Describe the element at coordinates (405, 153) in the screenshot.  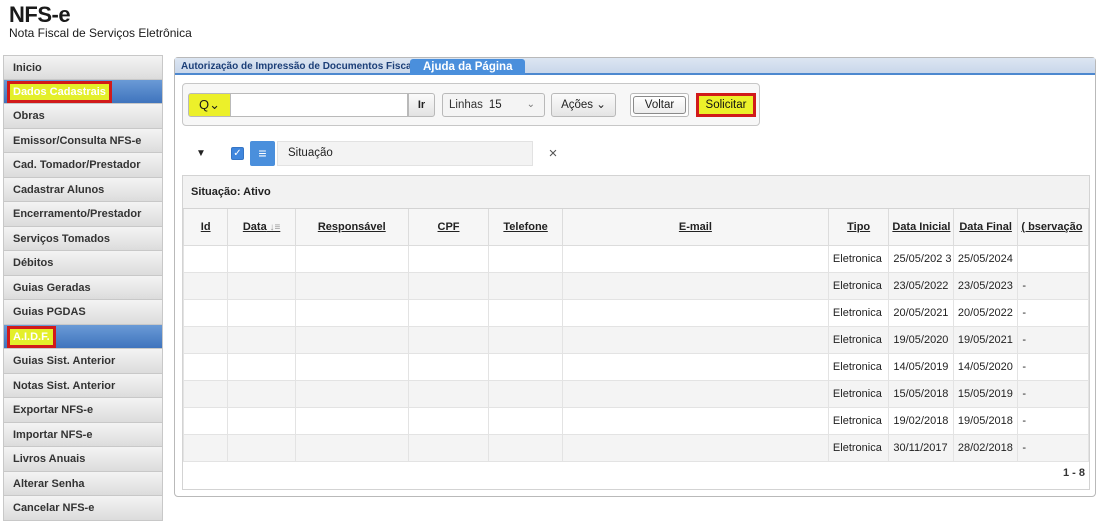
I see `filter-label: Situação` at that location.